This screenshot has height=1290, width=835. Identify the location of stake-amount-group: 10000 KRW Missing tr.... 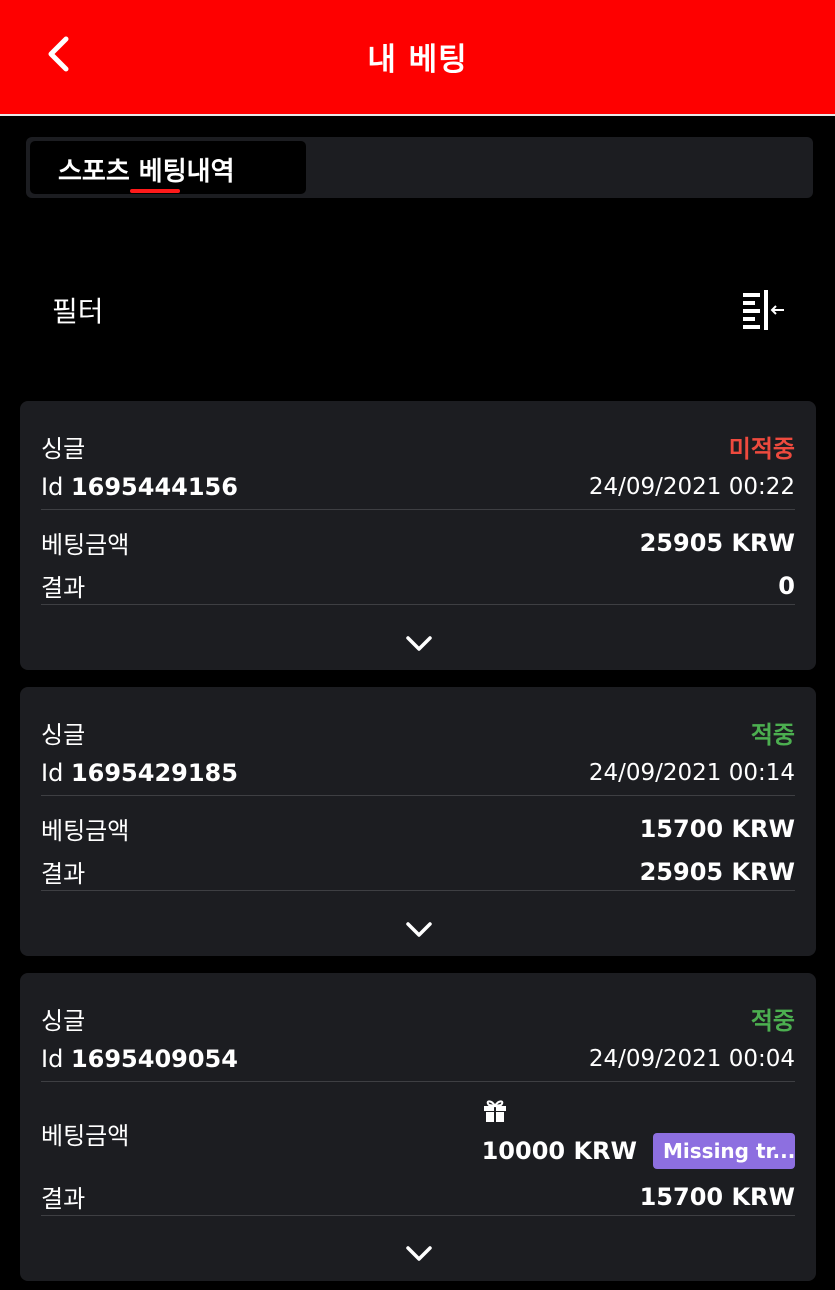
(638, 1133).